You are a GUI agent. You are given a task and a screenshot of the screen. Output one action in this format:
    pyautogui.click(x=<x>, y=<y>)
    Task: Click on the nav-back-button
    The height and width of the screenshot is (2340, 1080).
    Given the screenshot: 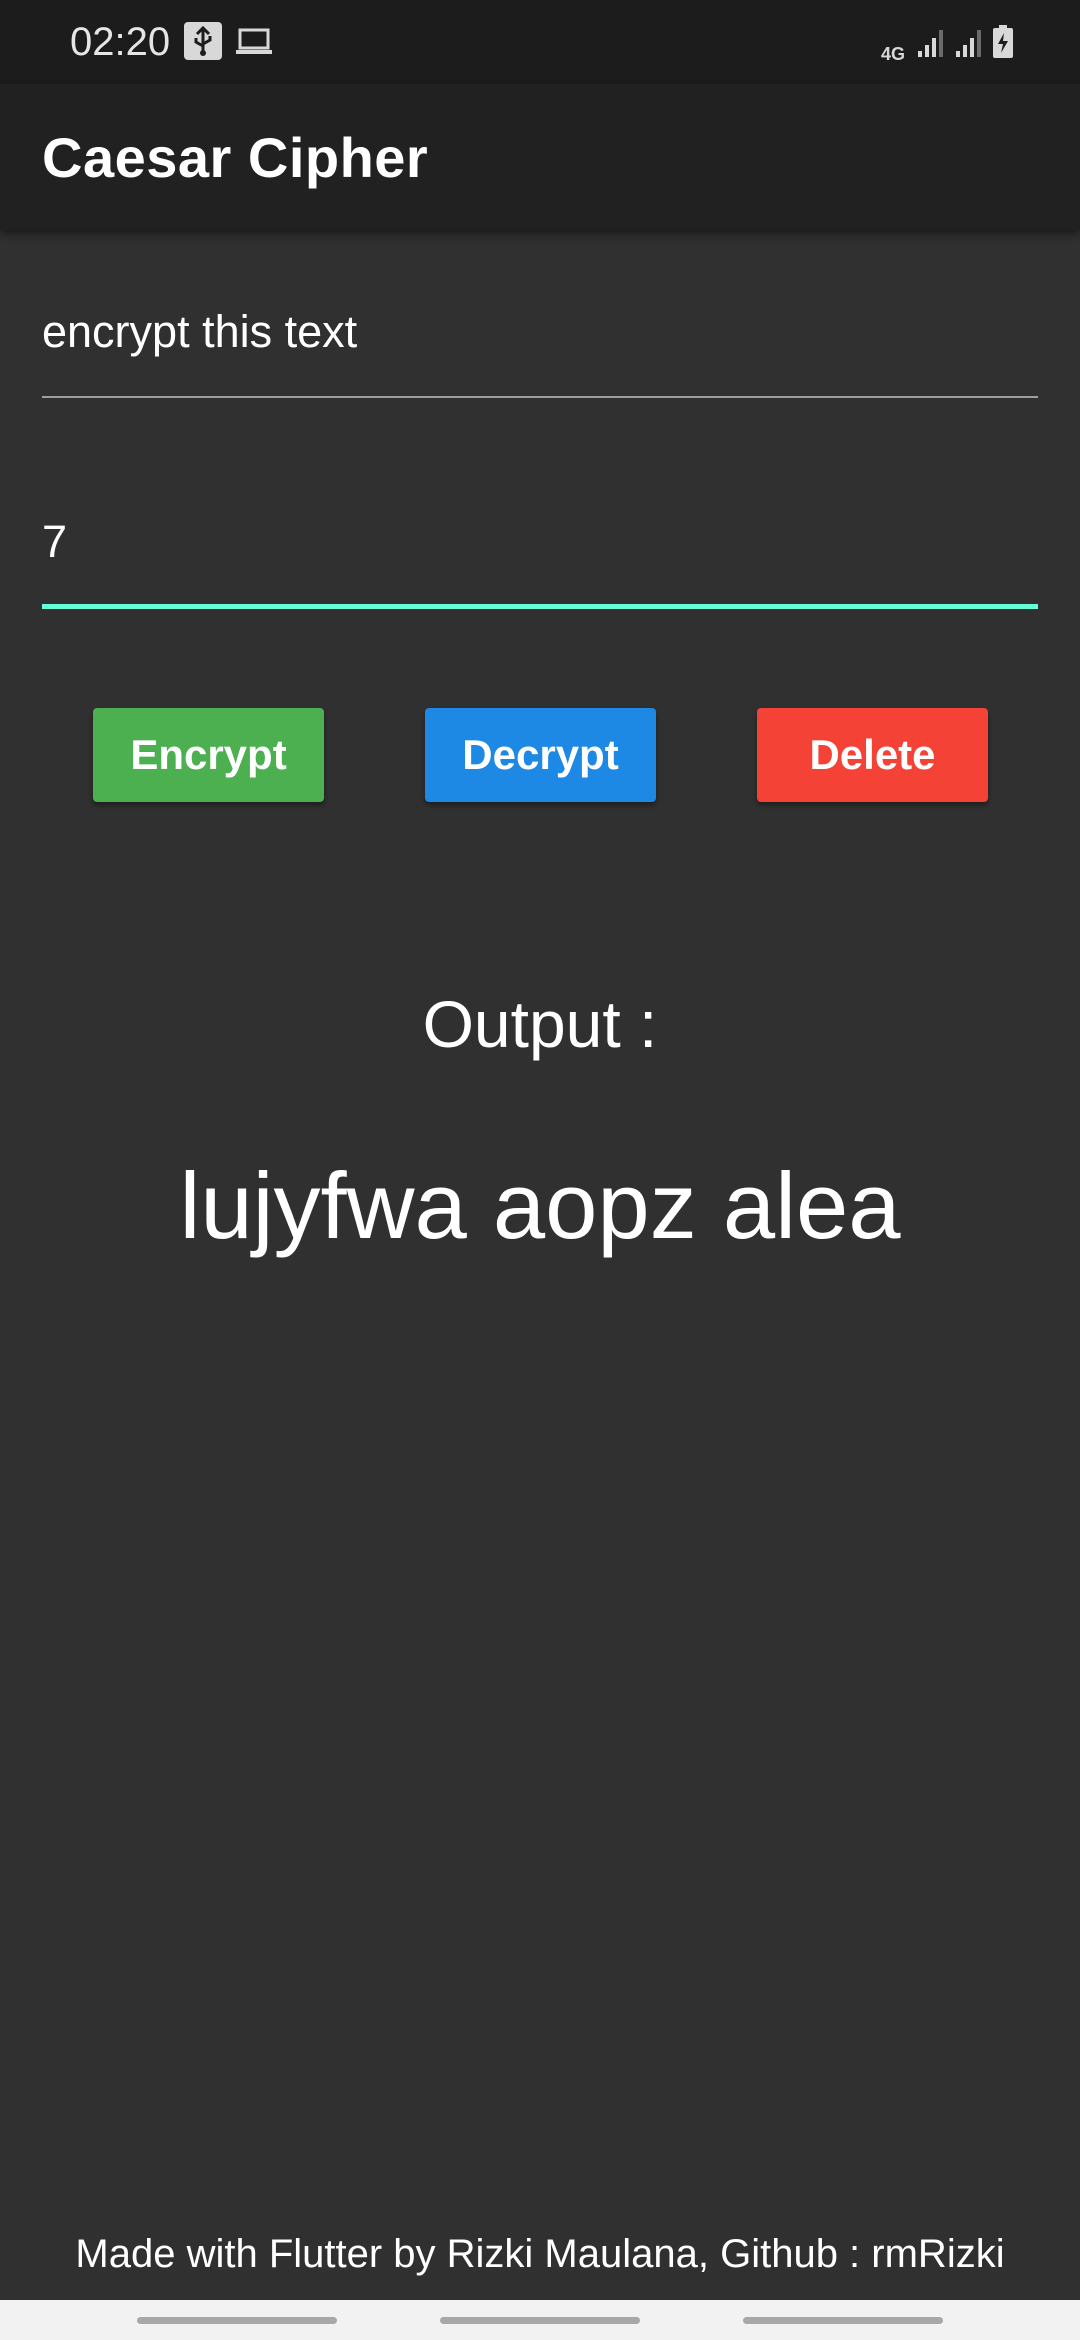 What is the action you would take?
    pyautogui.click(x=843, y=2320)
    